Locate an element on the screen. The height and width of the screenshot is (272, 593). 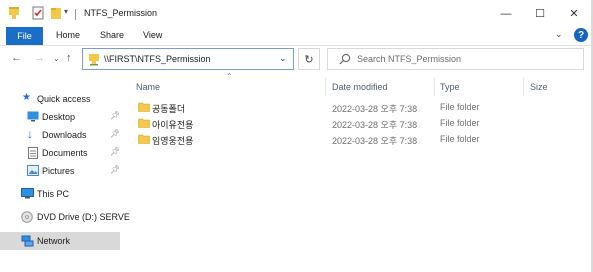
ribbon-tabs: File Home Share View ⌄ ? is located at coordinates (295, 36).